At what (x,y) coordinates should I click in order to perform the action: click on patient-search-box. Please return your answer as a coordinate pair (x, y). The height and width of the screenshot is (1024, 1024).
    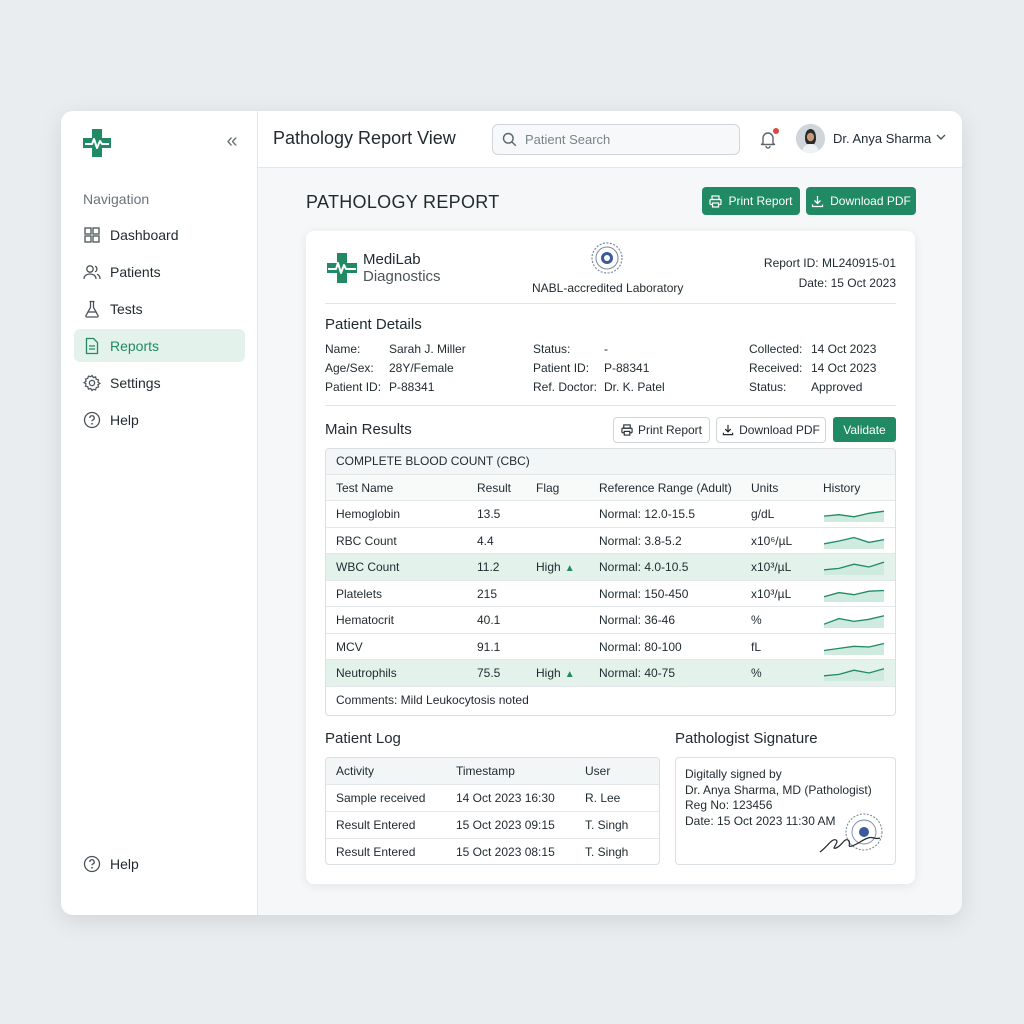
    Looking at the image, I should click on (616, 139).